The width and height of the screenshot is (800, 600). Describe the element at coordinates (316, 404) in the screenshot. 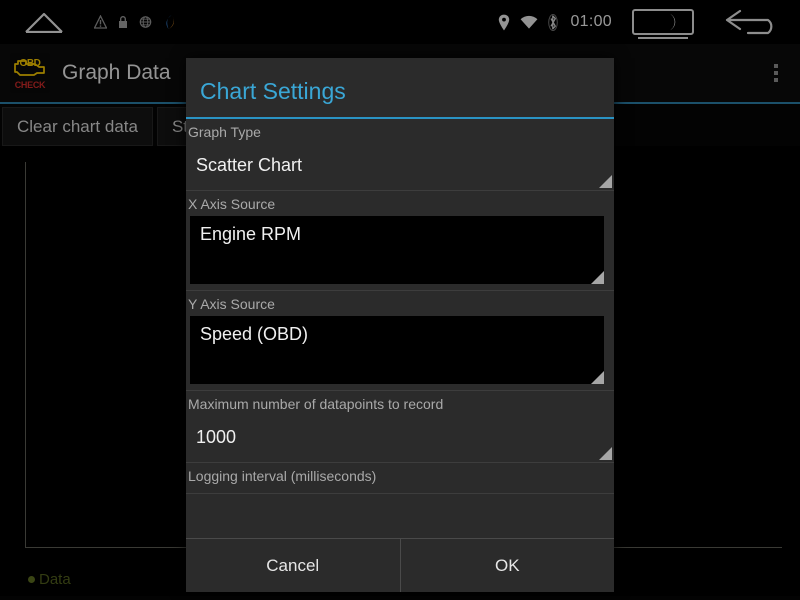

I see `field-label-max-datapoints: Maximum number of datapoints to record` at that location.